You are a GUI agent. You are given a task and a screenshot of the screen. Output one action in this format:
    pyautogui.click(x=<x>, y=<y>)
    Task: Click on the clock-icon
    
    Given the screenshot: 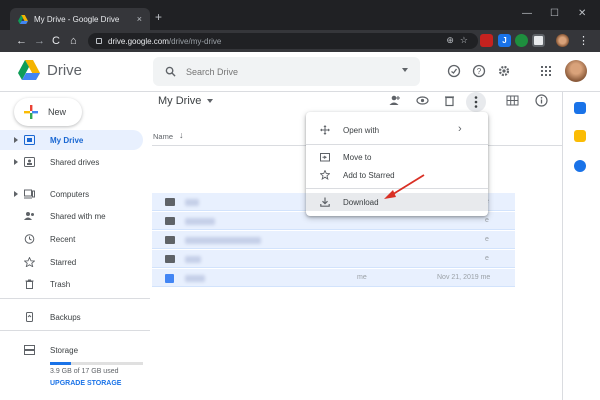 What is the action you would take?
    pyautogui.click(x=29, y=239)
    